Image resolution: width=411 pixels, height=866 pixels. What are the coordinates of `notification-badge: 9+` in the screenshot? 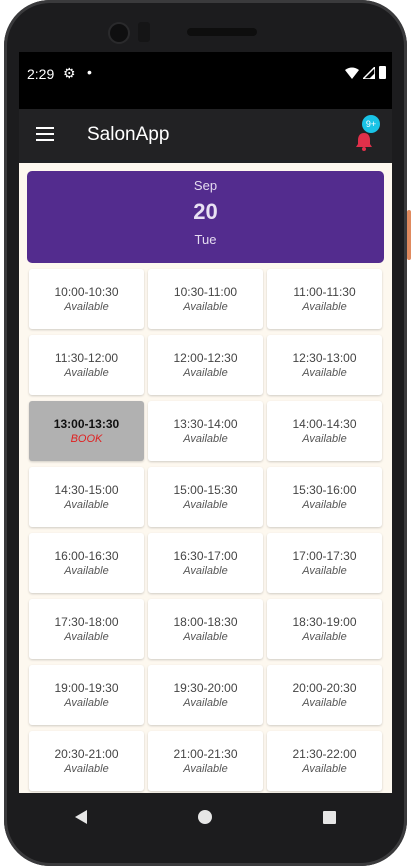 It's located at (371, 124).